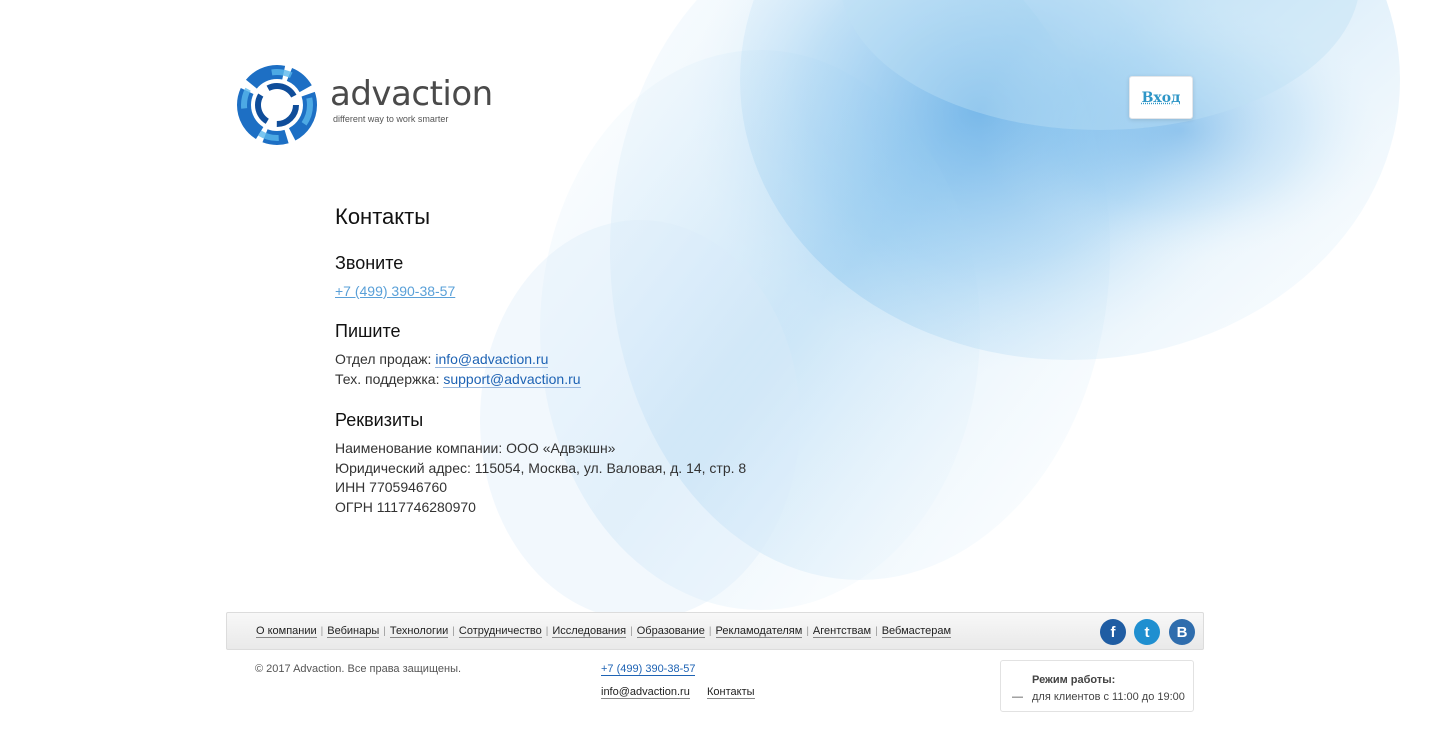 The height and width of the screenshot is (737, 1429). I want to click on login-button: Вход, so click(1161, 97).